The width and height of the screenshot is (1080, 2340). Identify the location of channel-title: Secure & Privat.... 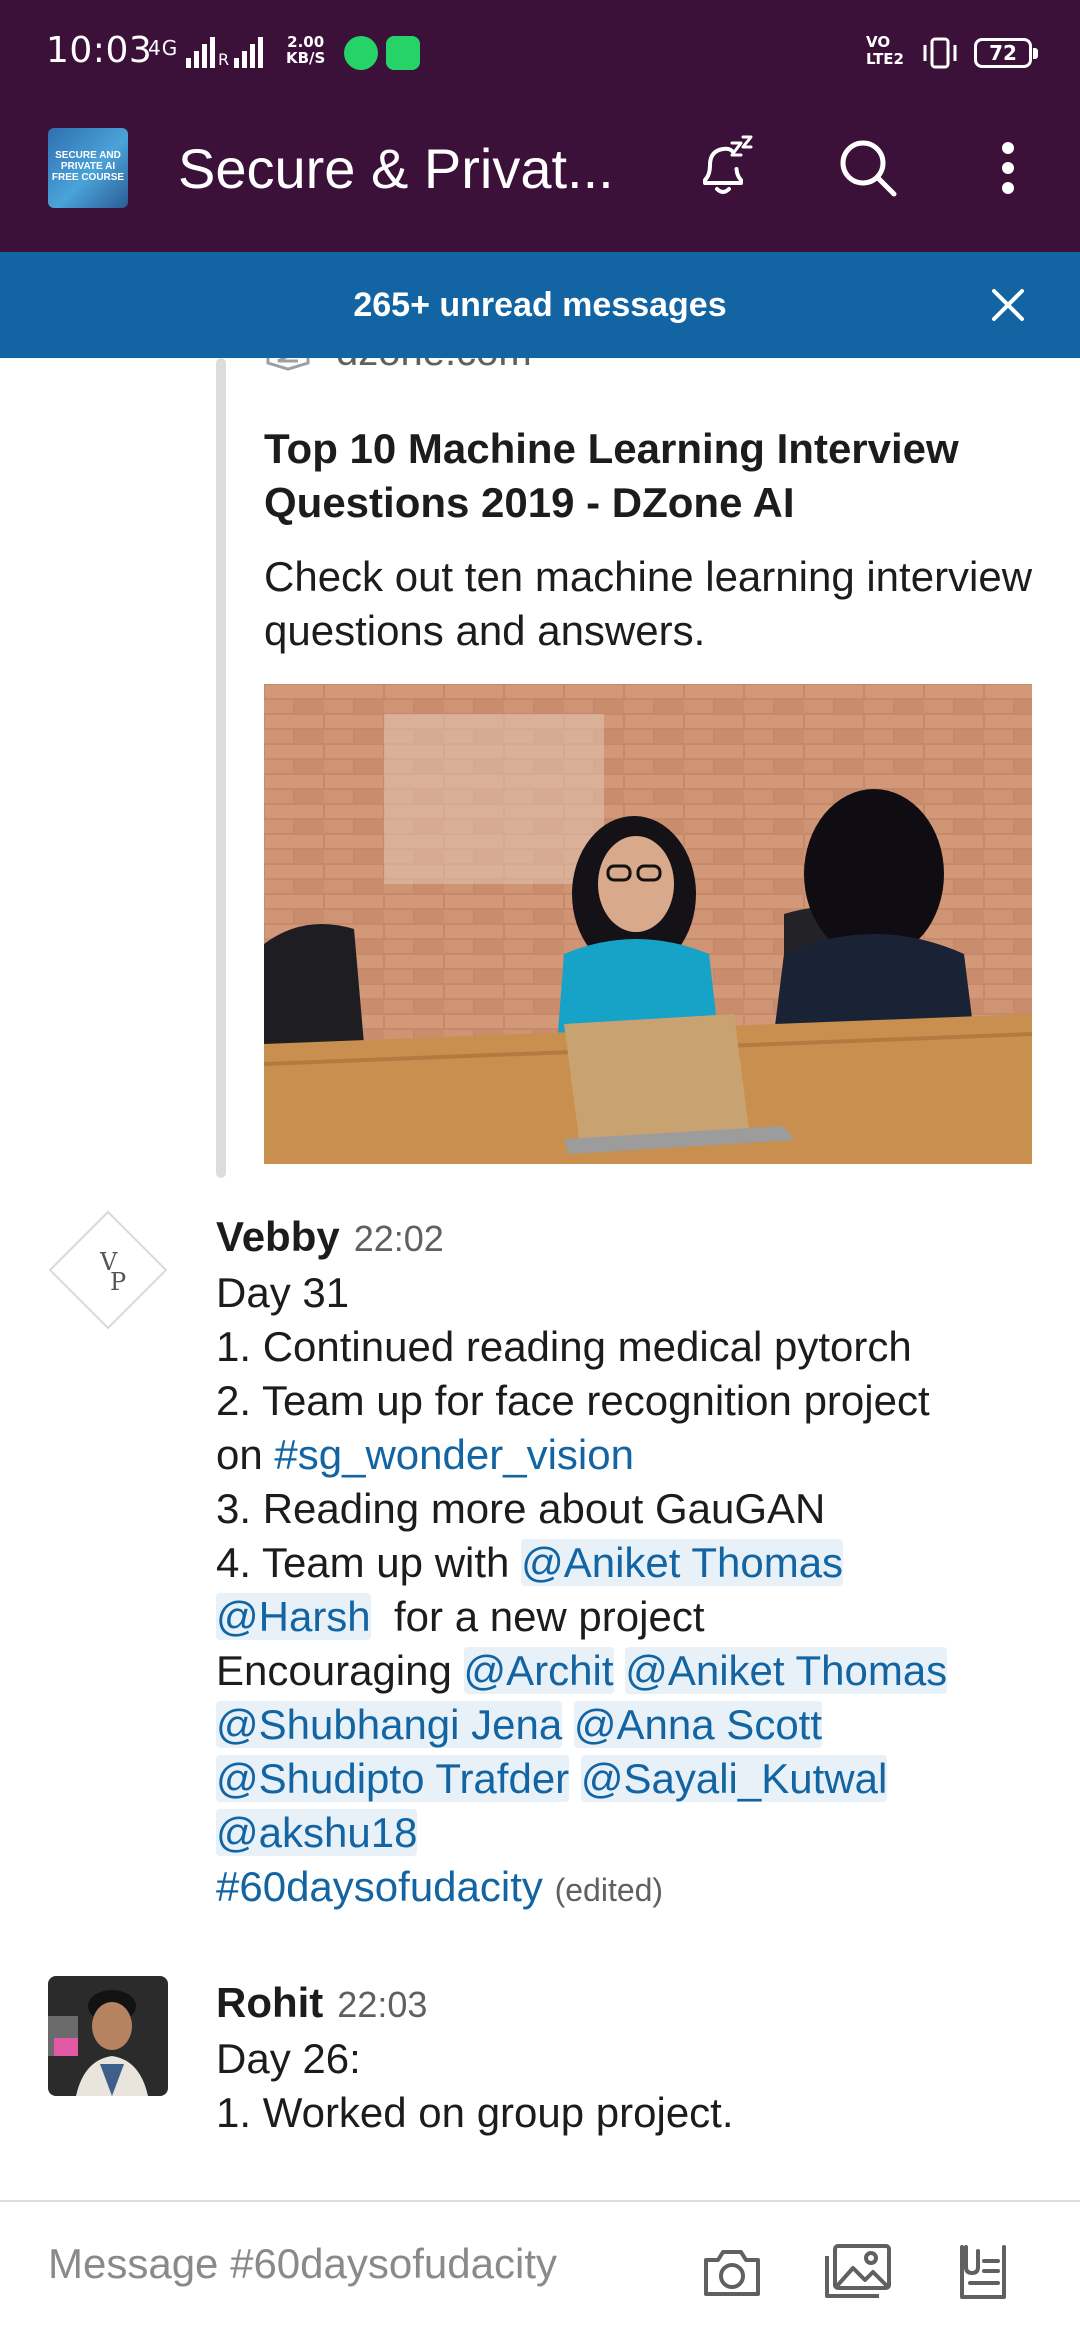
(396, 168).